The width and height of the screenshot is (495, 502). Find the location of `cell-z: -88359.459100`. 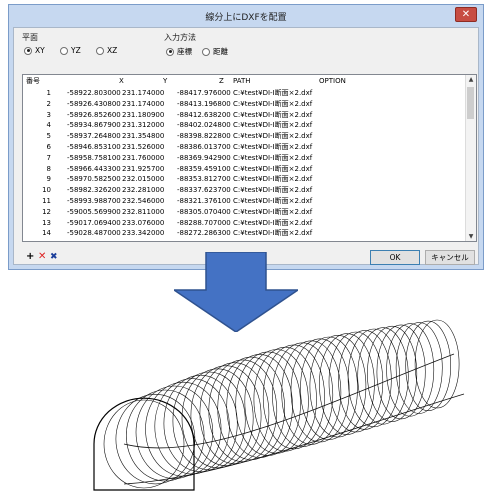

cell-z: -88359.459100 is located at coordinates (204, 168).